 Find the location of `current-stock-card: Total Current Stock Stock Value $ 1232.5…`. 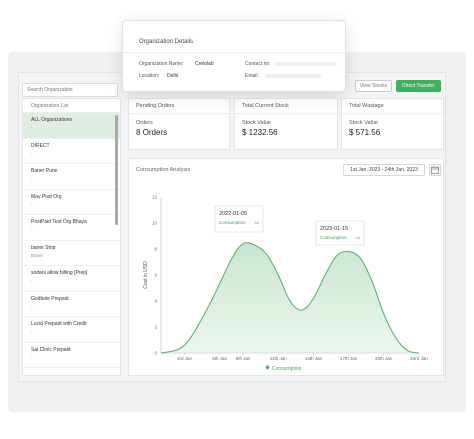

current-stock-card: Total Current Stock Stock Value $ 1232.5… is located at coordinates (286, 124).